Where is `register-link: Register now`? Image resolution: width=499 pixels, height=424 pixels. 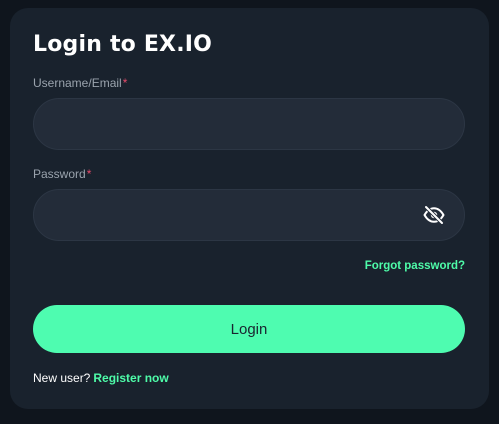
register-link: Register now is located at coordinates (130, 378).